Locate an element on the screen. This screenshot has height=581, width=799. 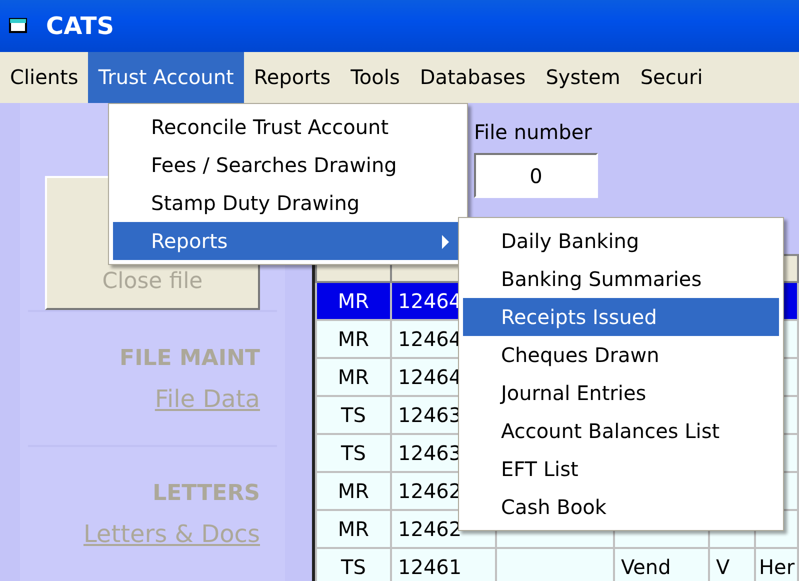
file-number-field: 0 is located at coordinates (536, 175).